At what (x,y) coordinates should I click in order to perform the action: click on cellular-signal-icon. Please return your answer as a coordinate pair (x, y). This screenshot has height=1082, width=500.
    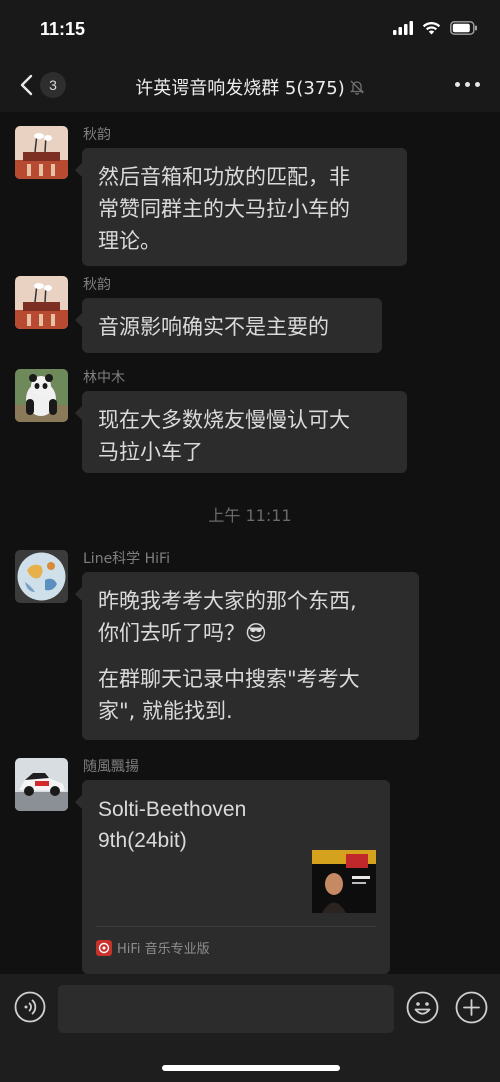
    Looking at the image, I should click on (403, 28).